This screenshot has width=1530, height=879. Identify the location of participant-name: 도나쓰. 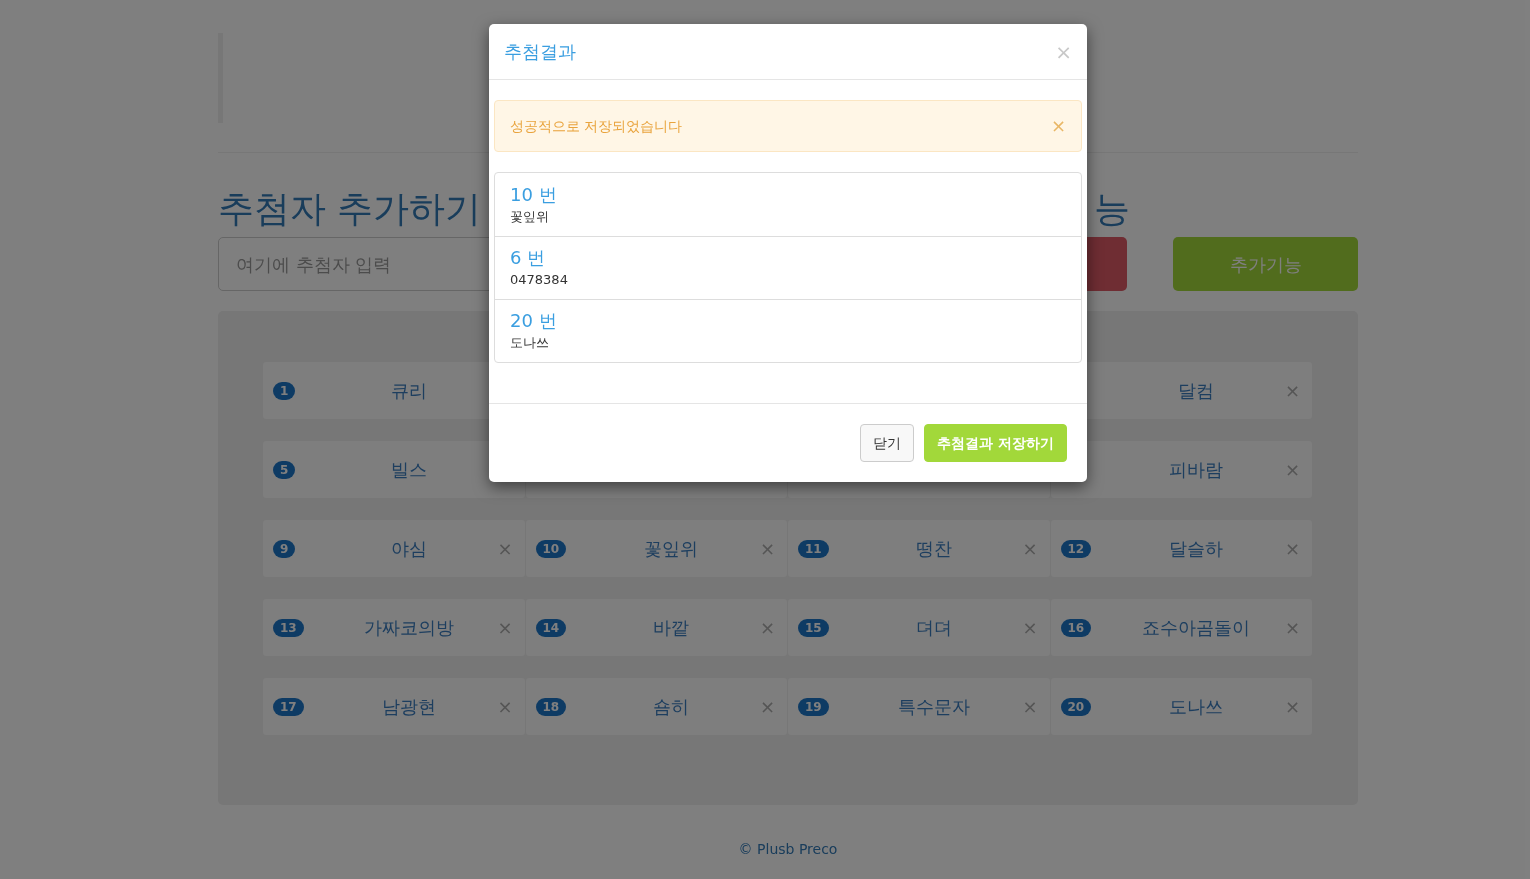
(1196, 707).